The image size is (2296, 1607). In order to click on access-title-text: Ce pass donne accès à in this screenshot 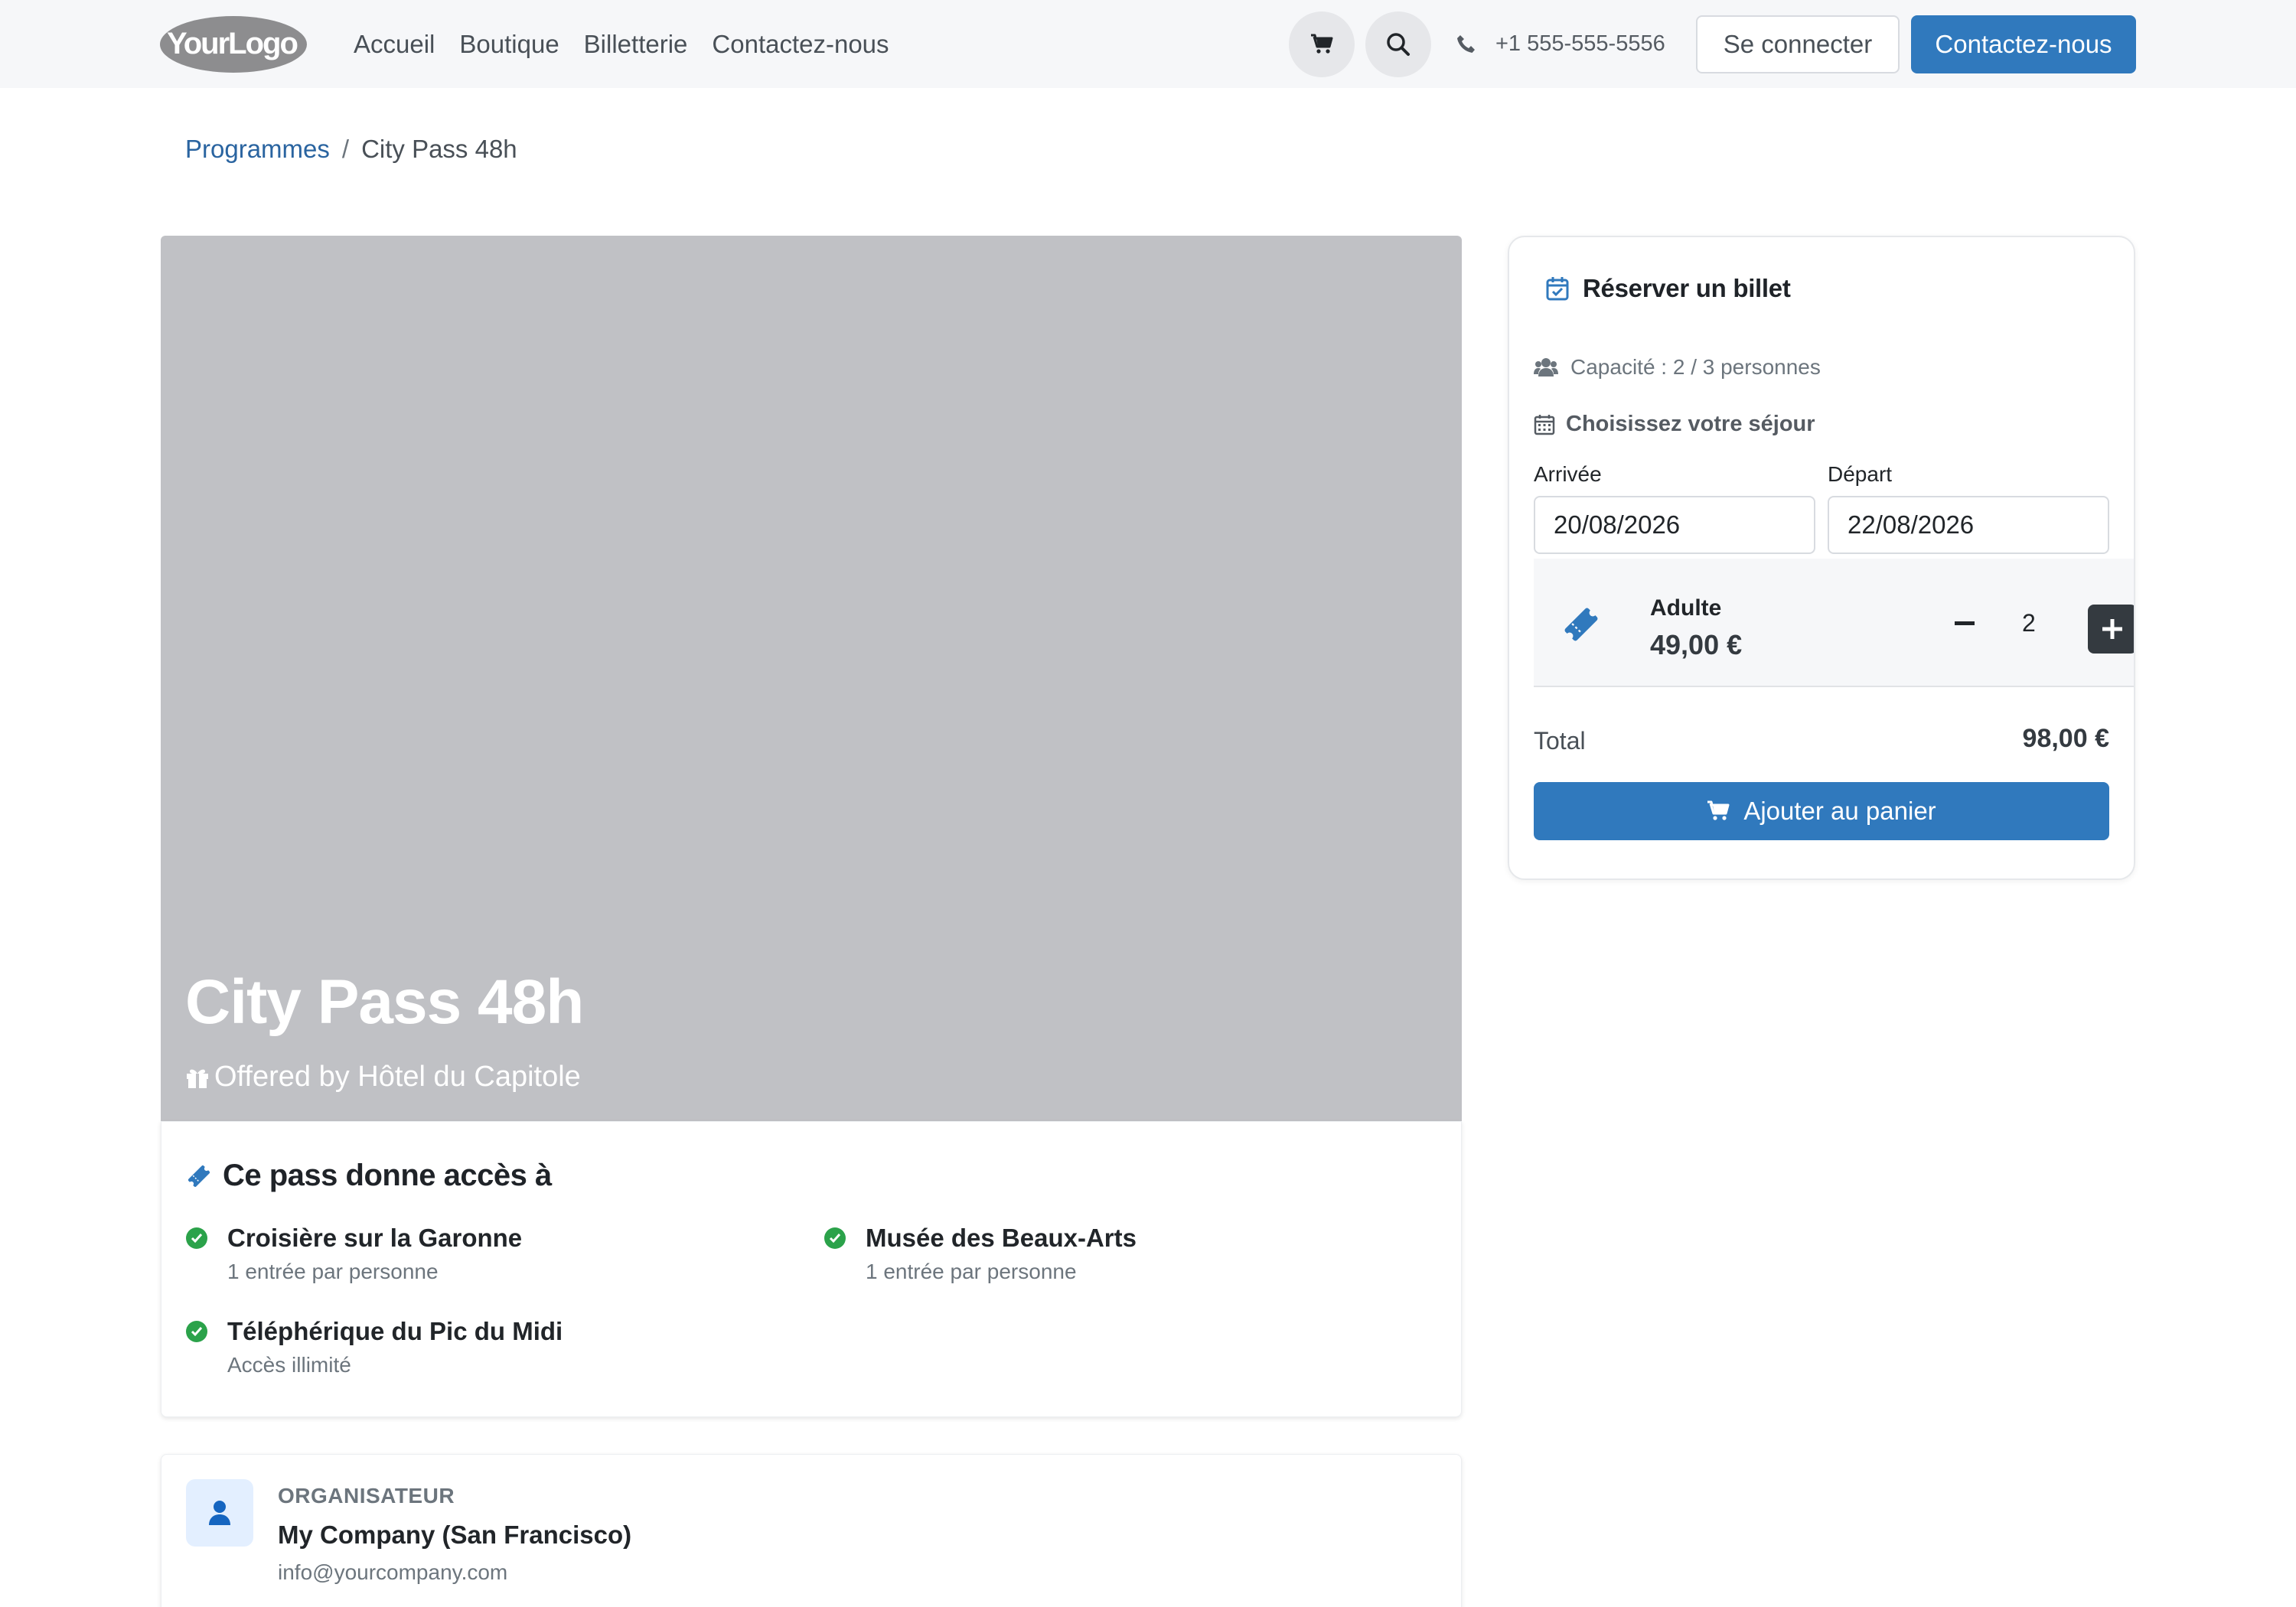, I will do `click(387, 1176)`.